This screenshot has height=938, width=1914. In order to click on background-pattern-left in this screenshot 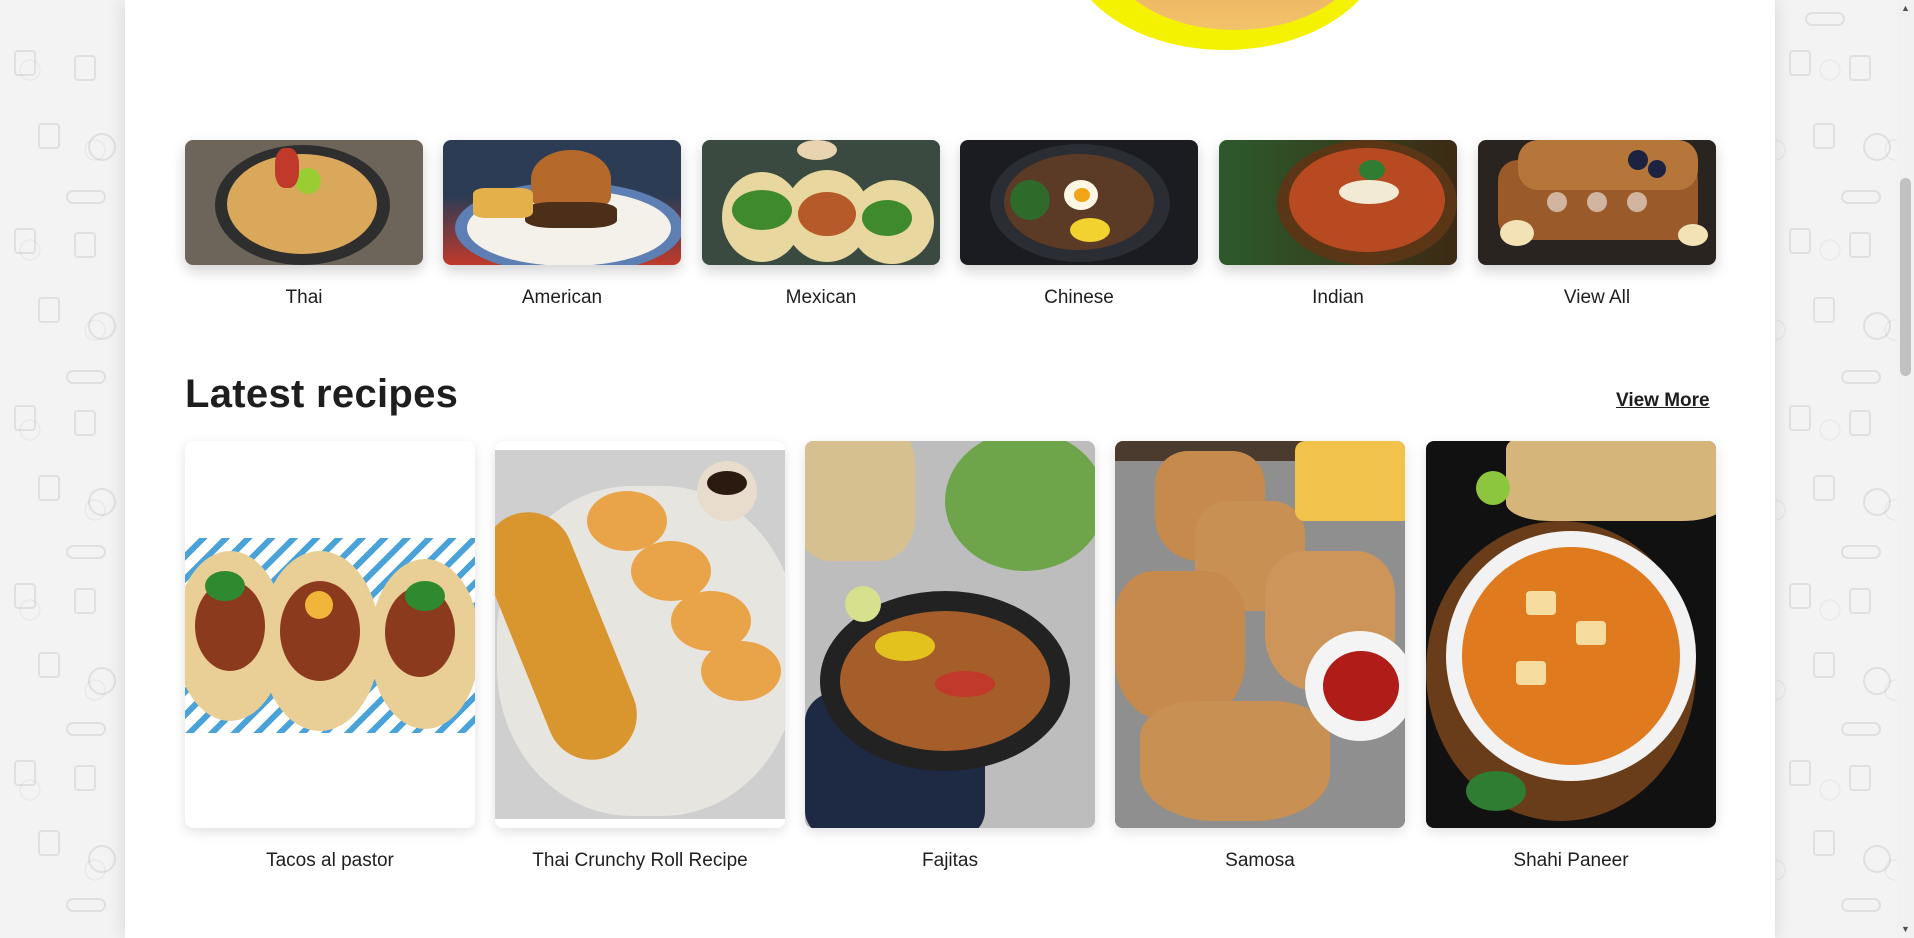, I will do `click(62, 469)`.